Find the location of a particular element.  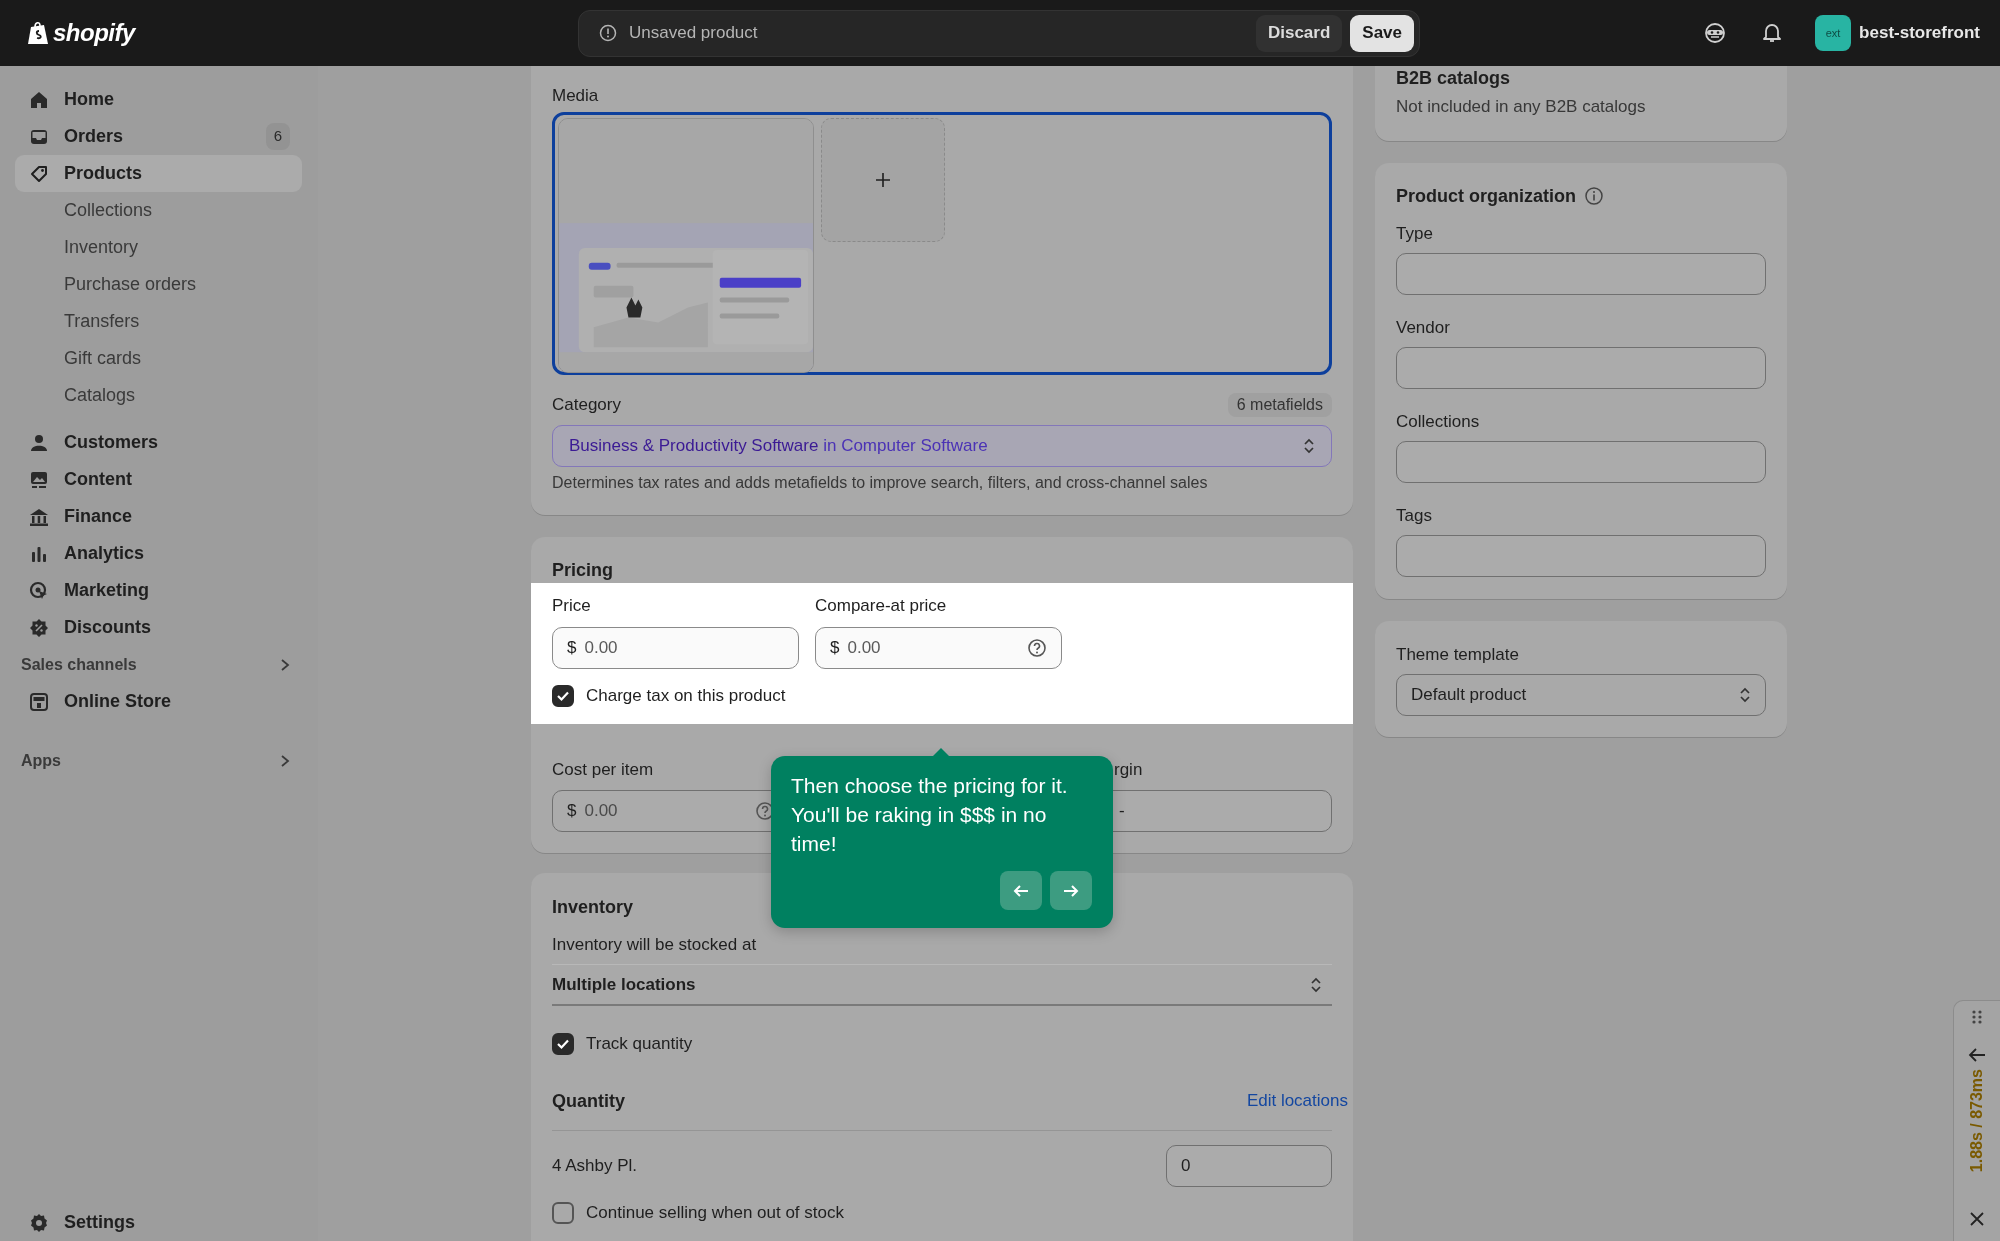

sidebar-item: Discounts is located at coordinates (158, 627).